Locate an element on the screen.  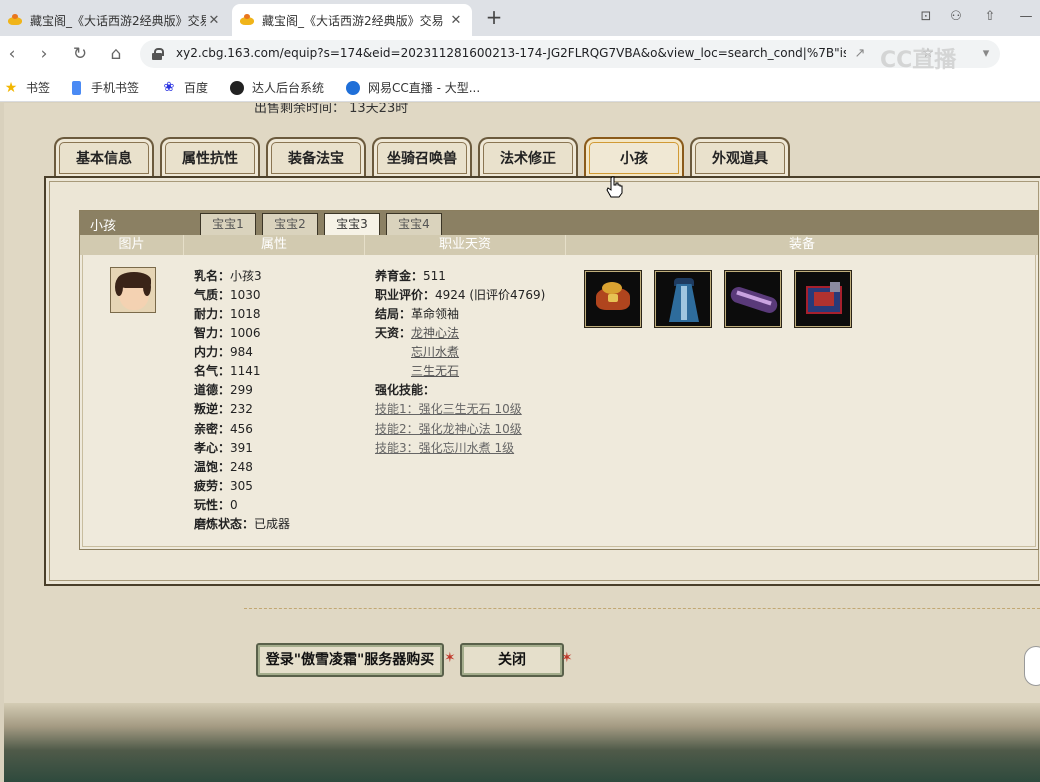
attr-label: 耐力： is located at coordinates (212, 314).